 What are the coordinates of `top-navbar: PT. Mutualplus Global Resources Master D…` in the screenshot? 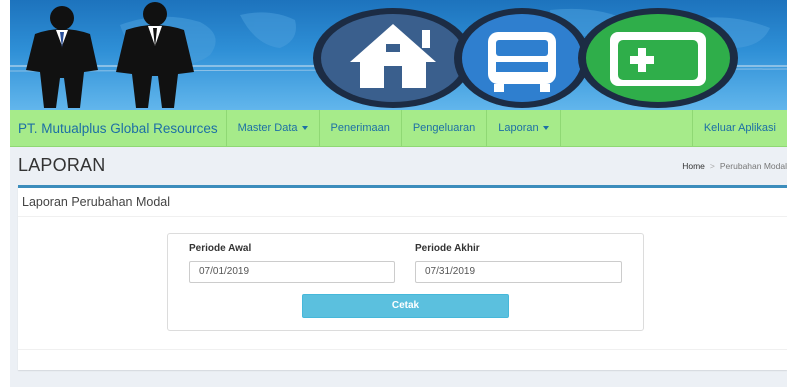 It's located at (398, 128).